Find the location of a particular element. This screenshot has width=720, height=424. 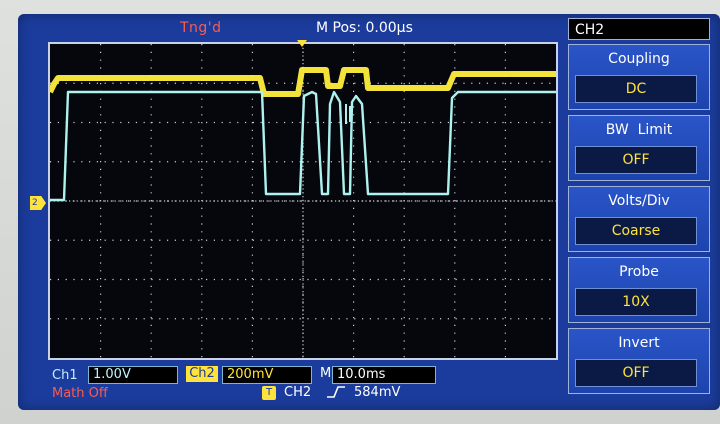

menu-invert-label: Invert is located at coordinates (639, 343).